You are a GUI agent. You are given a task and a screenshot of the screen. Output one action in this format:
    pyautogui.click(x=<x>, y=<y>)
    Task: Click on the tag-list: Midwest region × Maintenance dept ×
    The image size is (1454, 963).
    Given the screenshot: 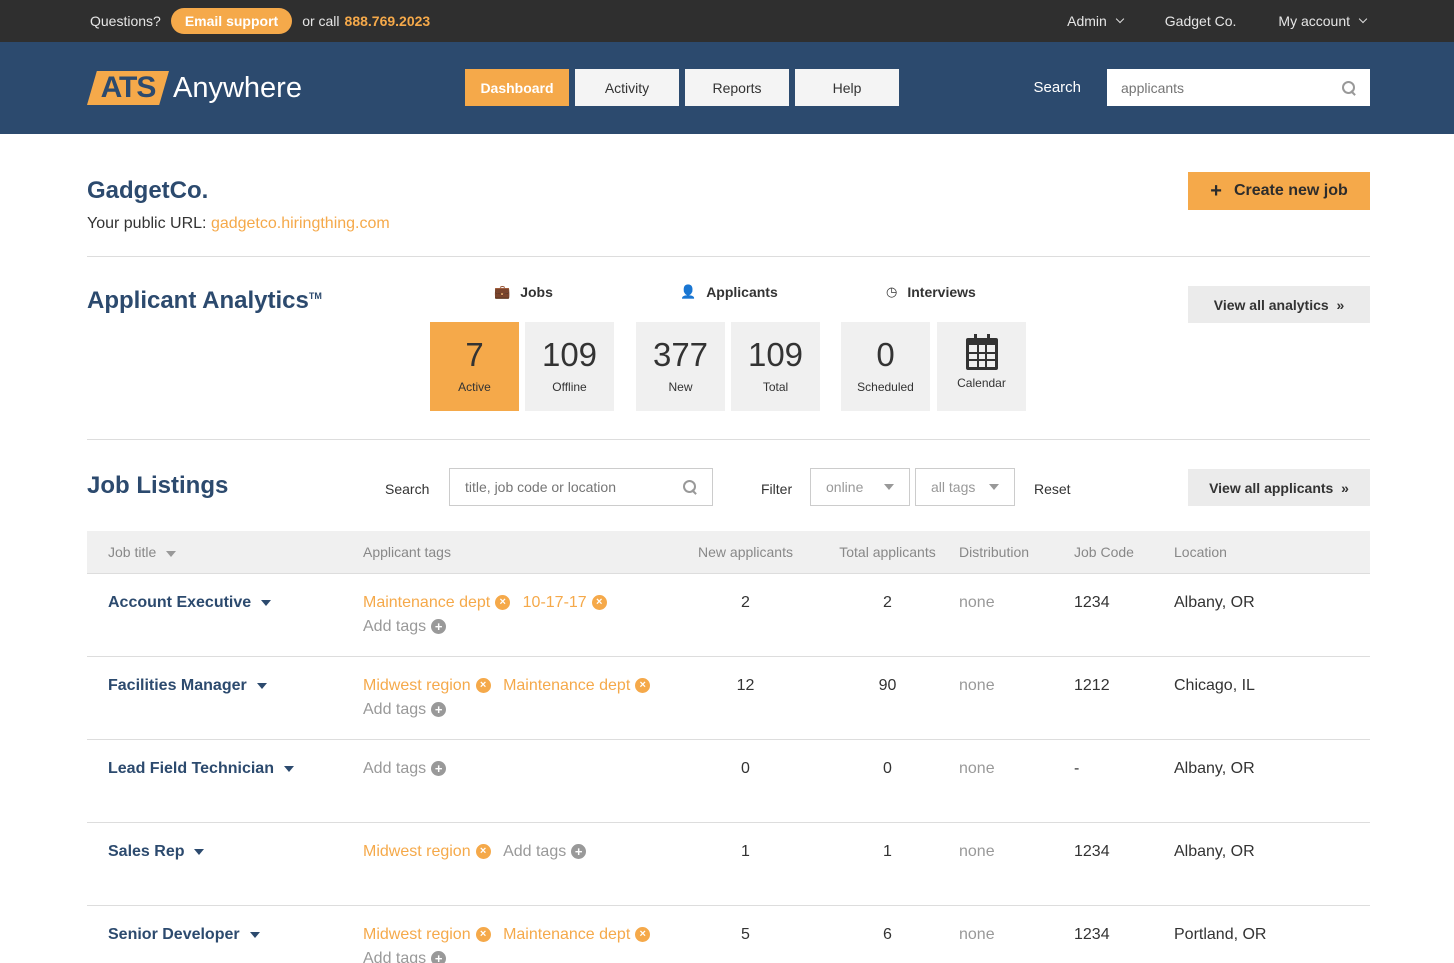 What is the action you would take?
    pyautogui.click(x=519, y=686)
    